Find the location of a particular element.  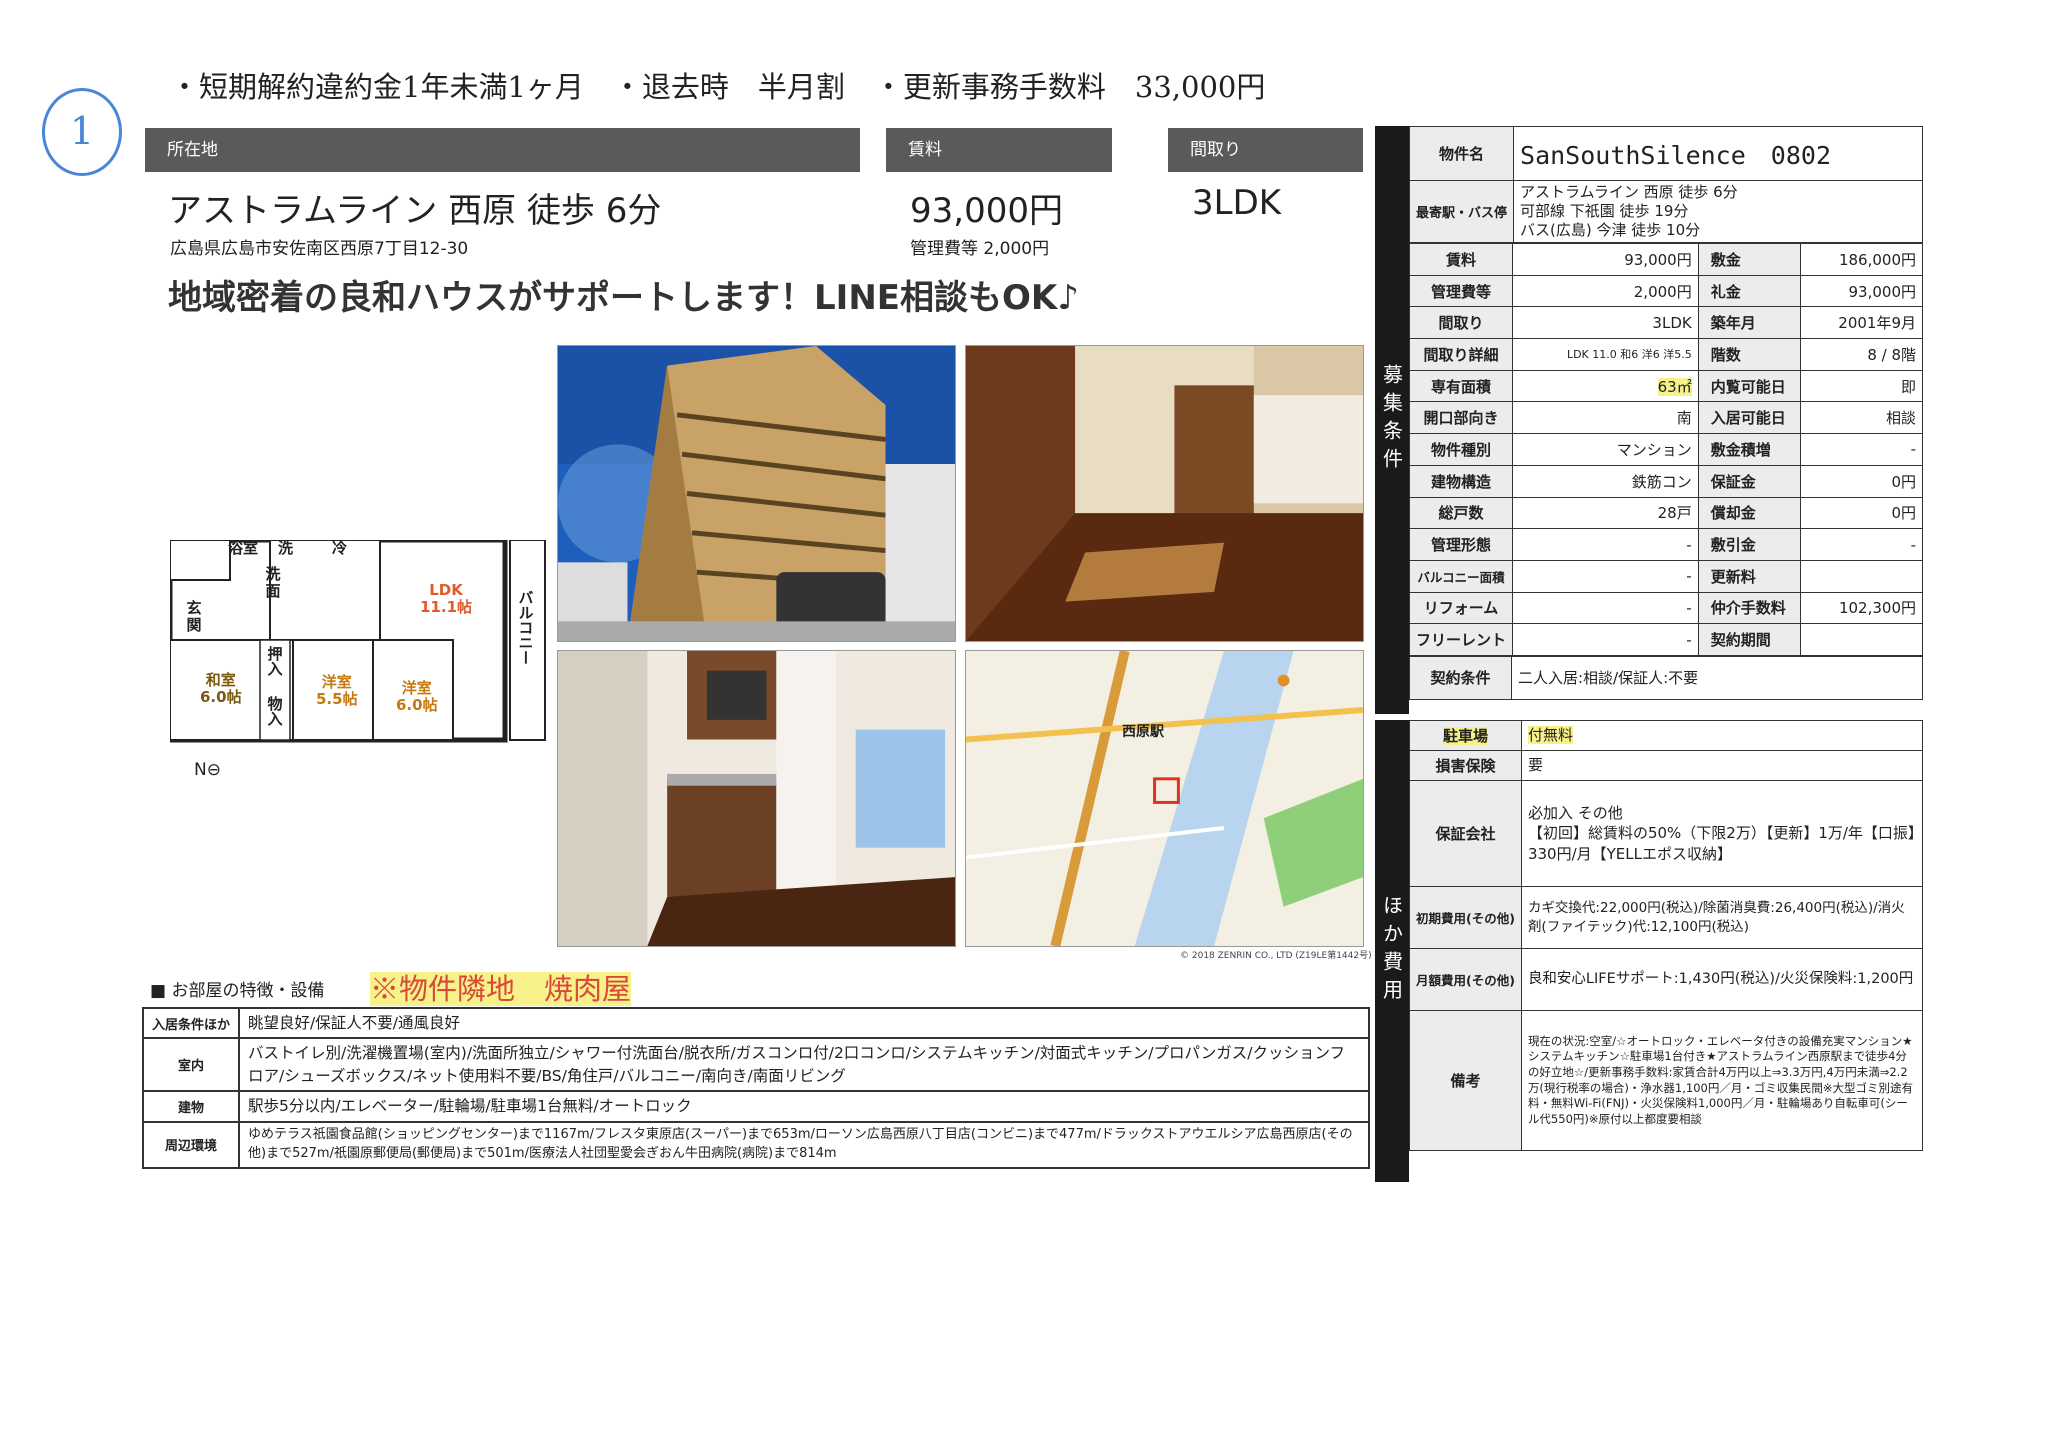

compass-icon: N⊖ is located at coordinates (207, 770).